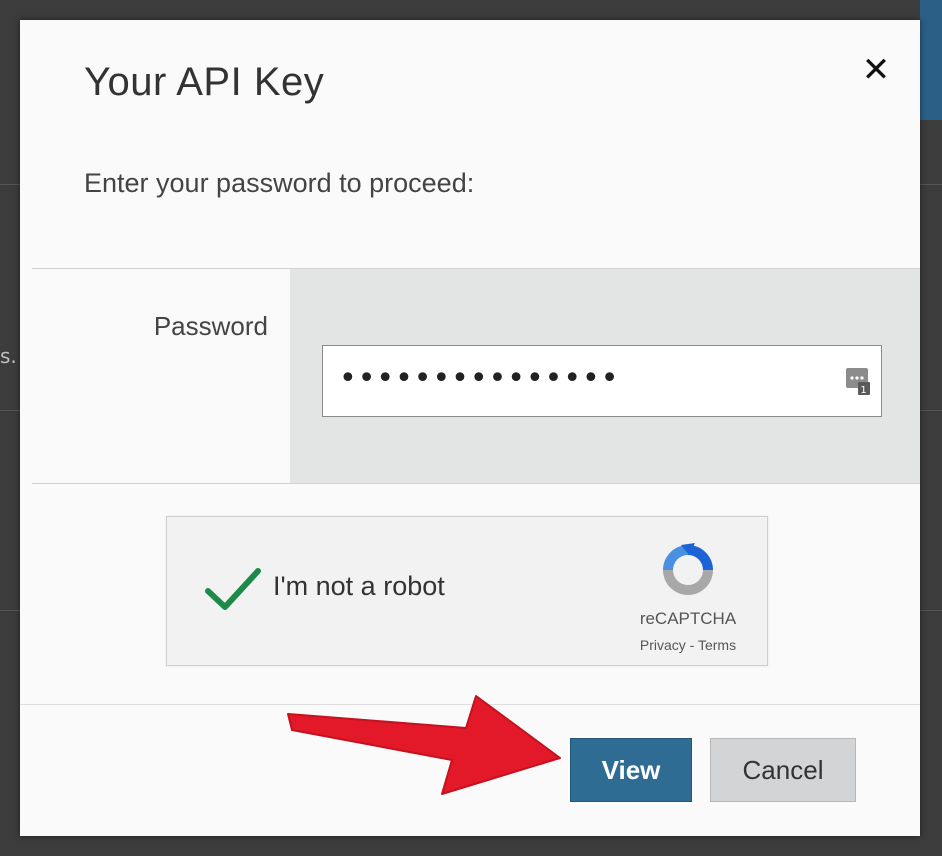 The width and height of the screenshot is (942, 856). Describe the element at coordinates (279, 183) in the screenshot. I see `dialog-instruction: Enter your password to proceed:` at that location.